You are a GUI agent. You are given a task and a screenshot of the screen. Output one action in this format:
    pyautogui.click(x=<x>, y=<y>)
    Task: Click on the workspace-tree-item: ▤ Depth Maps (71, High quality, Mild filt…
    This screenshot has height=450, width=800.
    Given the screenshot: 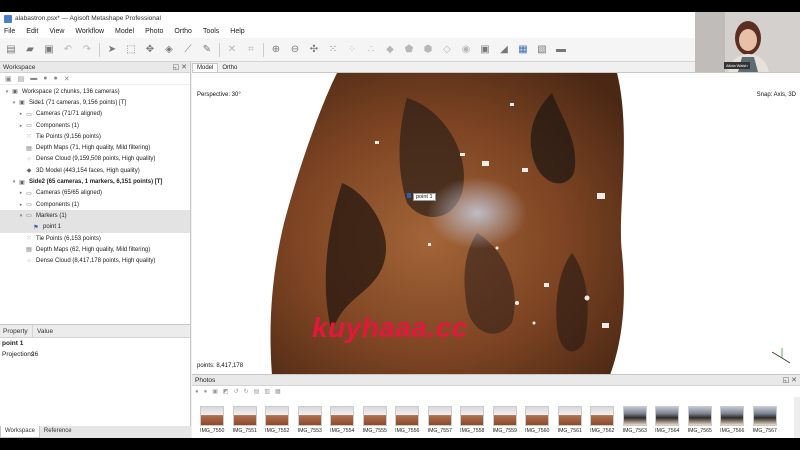 What is the action you would take?
    pyautogui.click(x=95, y=147)
    